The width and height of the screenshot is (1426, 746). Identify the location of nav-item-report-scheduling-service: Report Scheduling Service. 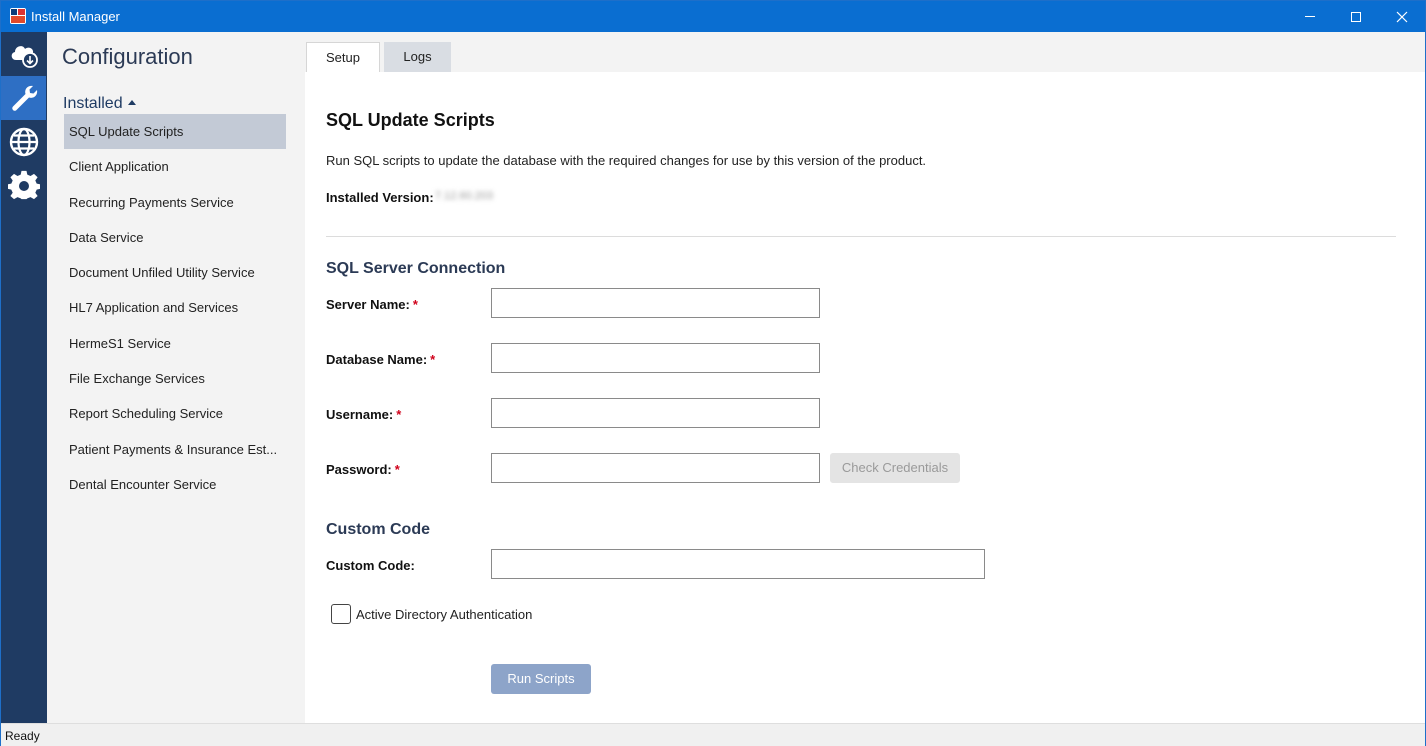
(175, 413).